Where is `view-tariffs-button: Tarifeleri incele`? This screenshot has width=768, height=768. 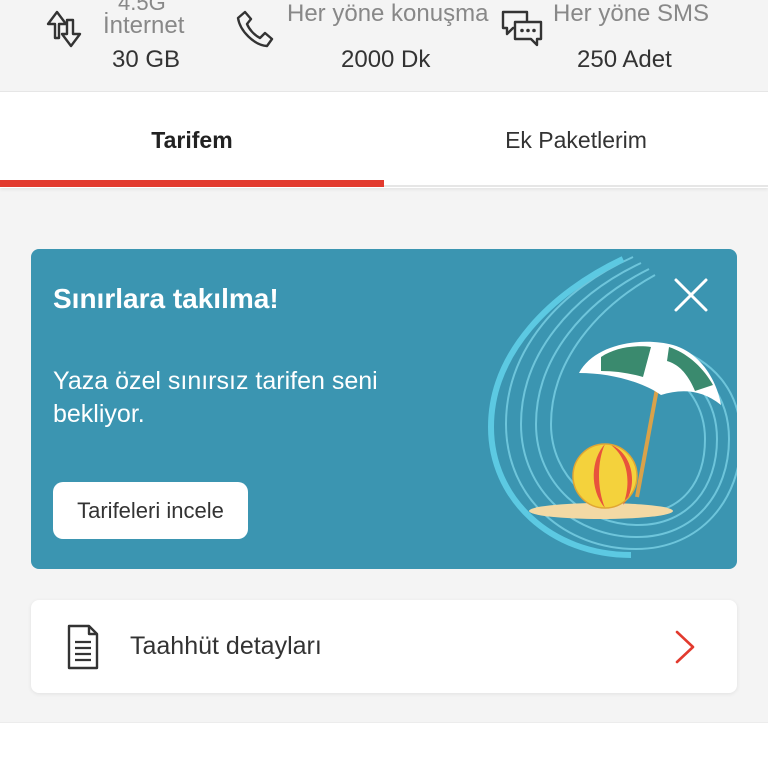
view-tariffs-button: Tarifeleri incele is located at coordinates (150, 510).